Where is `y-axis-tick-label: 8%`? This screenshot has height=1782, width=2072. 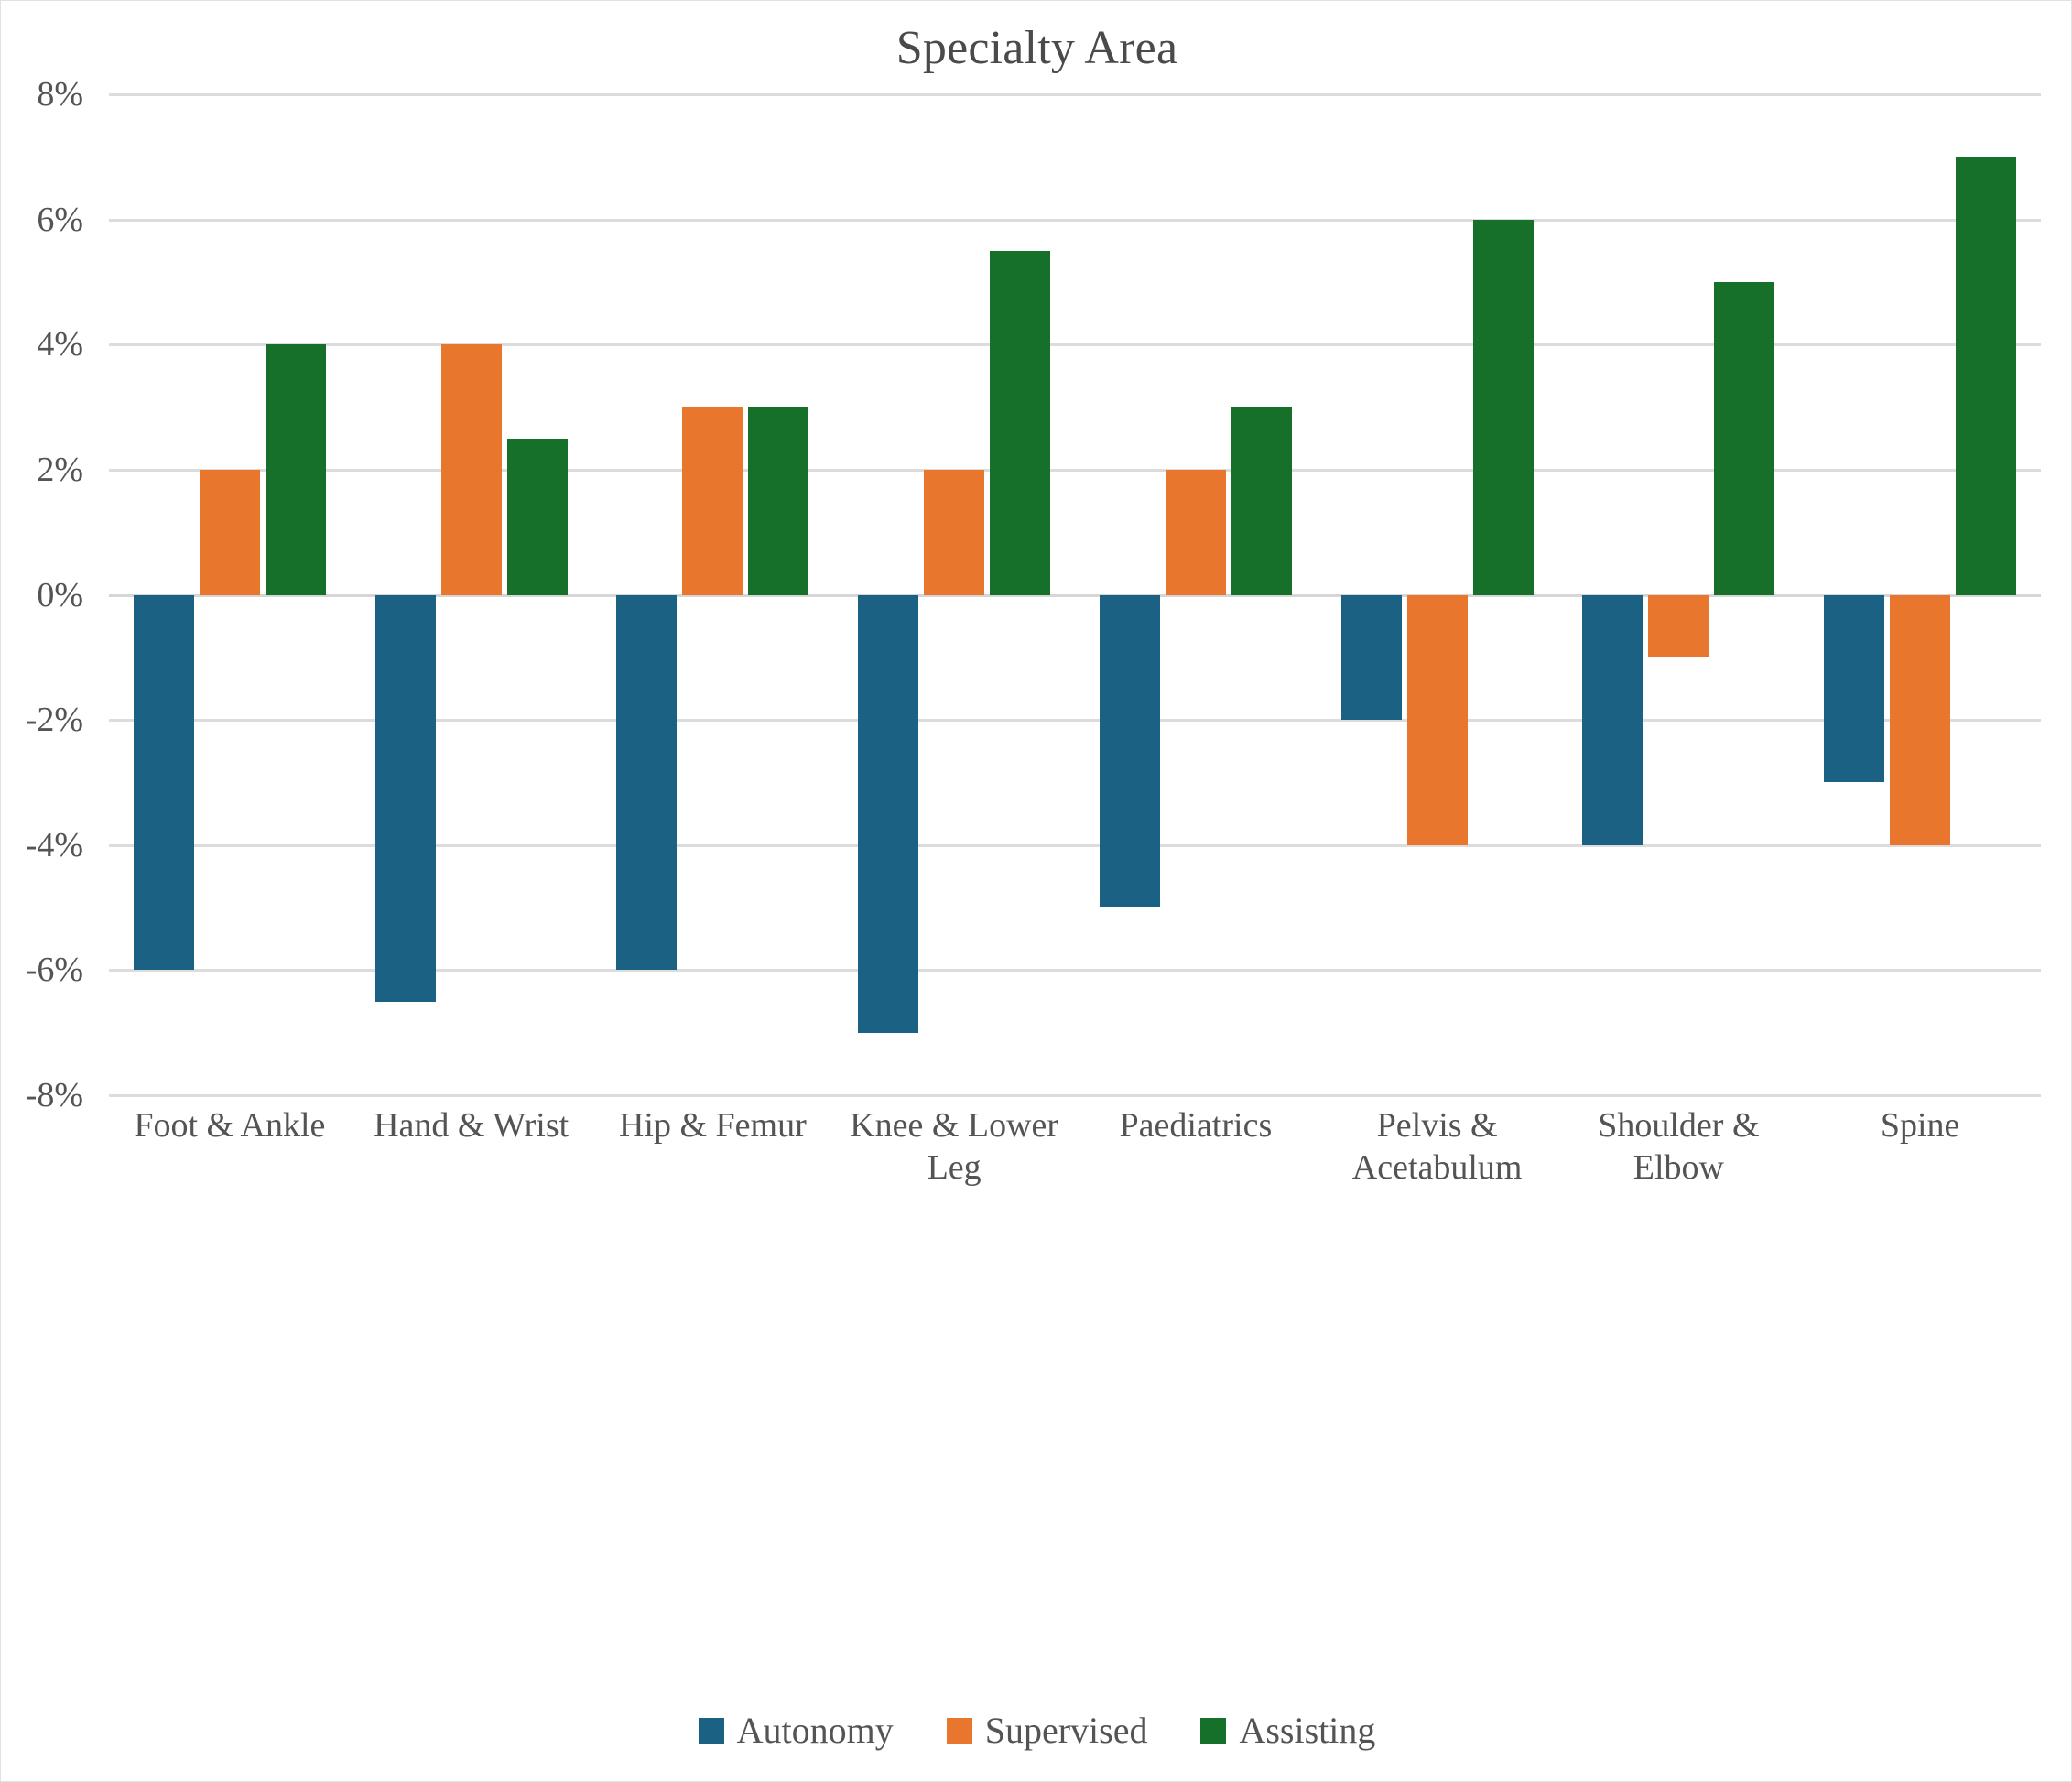 y-axis-tick-label: 8% is located at coordinates (60, 94).